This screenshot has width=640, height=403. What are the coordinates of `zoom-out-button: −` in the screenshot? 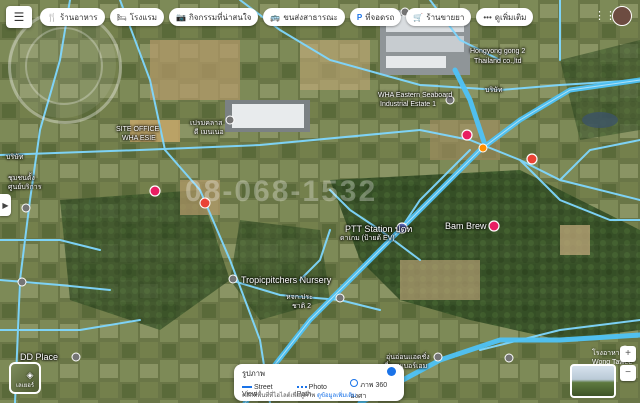 It's located at (628, 373).